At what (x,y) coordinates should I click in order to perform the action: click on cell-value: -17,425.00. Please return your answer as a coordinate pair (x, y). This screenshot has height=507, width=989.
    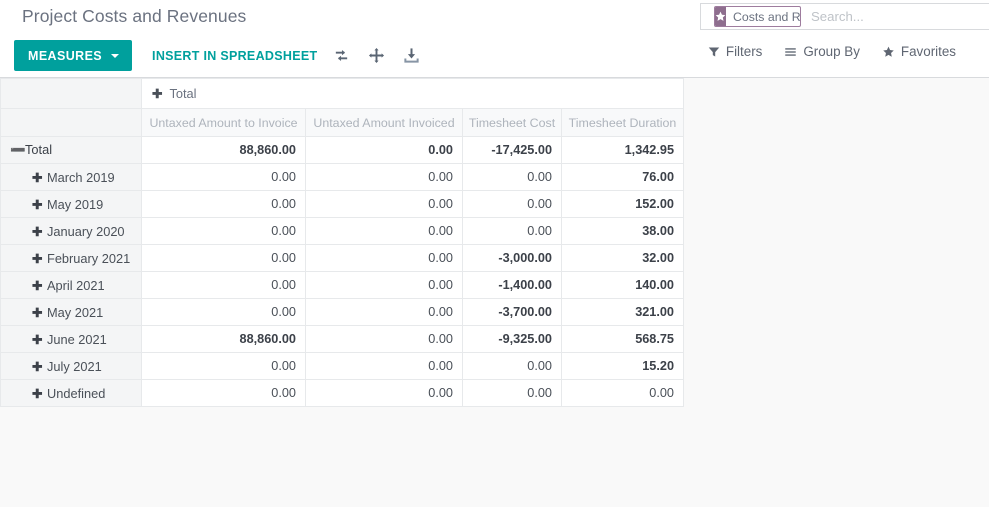
    Looking at the image, I should click on (512, 150).